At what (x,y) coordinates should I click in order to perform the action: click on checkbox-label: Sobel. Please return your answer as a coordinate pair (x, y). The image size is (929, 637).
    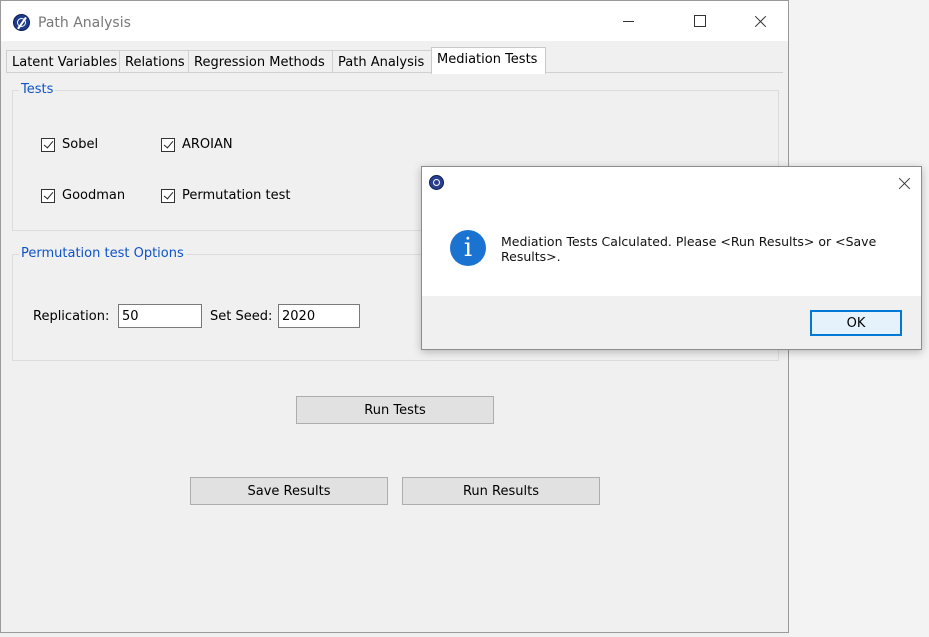
    Looking at the image, I should click on (80, 144).